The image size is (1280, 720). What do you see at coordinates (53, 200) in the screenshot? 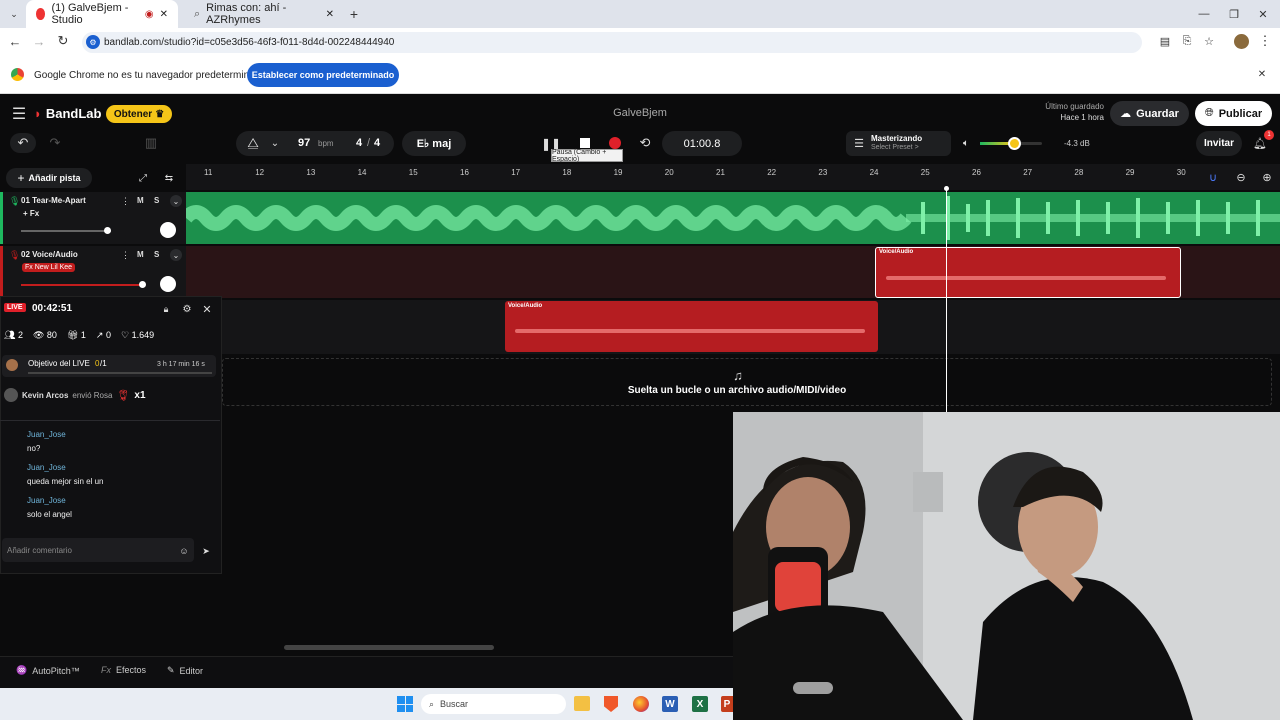
I see `track-name: 01 Tear-Me-Apart` at bounding box center [53, 200].